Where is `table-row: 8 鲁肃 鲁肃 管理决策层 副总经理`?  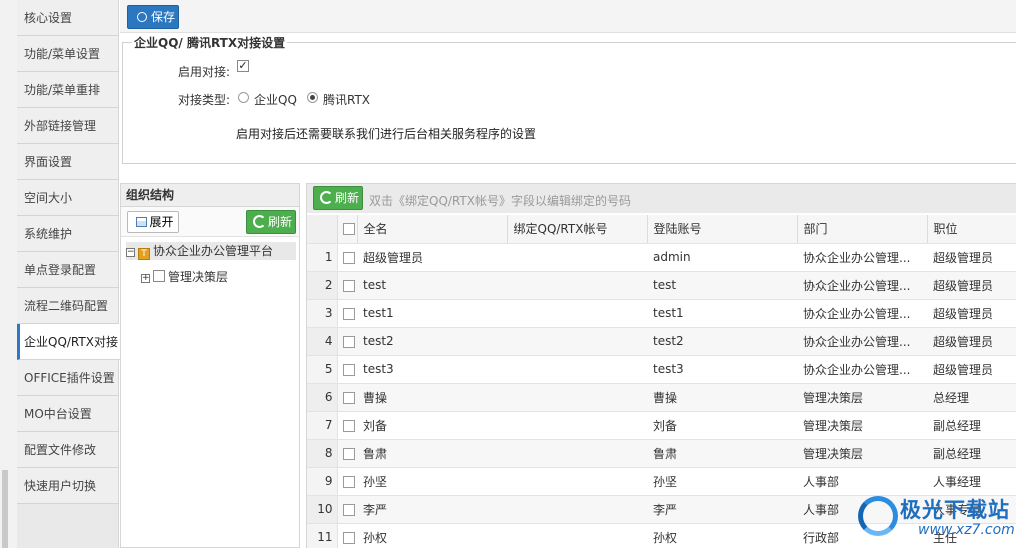
table-row: 8 鲁肃 鲁肃 管理决策层 副总经理 is located at coordinates (661, 453).